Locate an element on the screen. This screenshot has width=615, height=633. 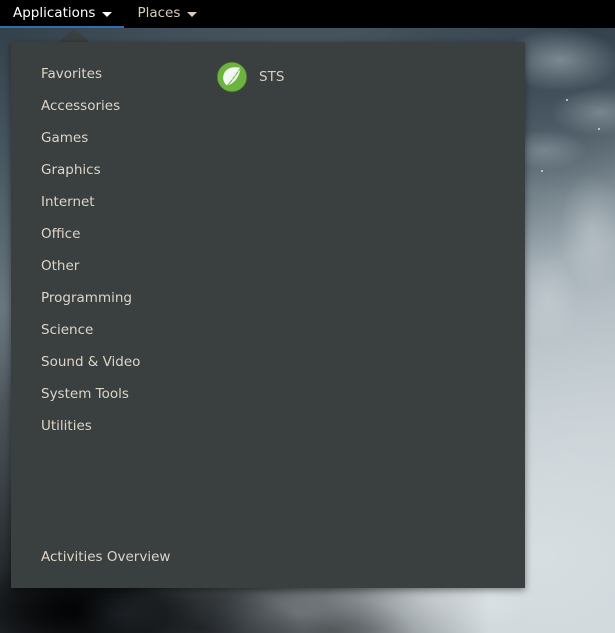
category-label: Science is located at coordinates (67, 330).